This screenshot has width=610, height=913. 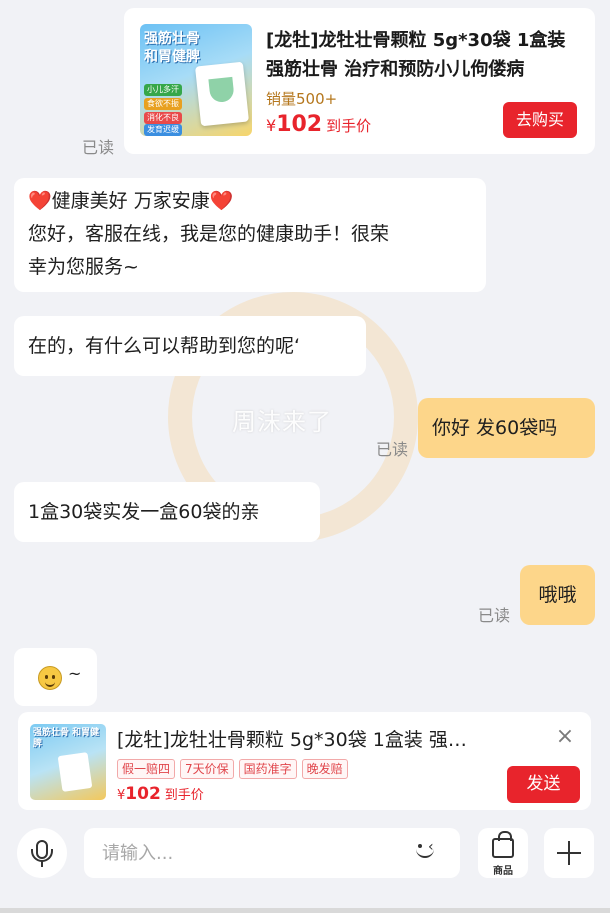 What do you see at coordinates (503, 844) in the screenshot?
I see `goods-bag-icon` at bounding box center [503, 844].